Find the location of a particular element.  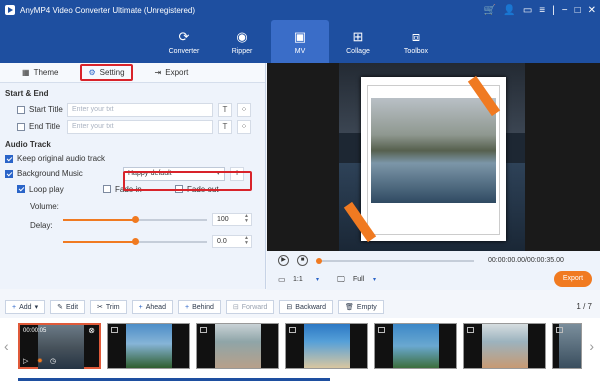

nav-collage: ⊞ Collage is located at coordinates (358, 41).